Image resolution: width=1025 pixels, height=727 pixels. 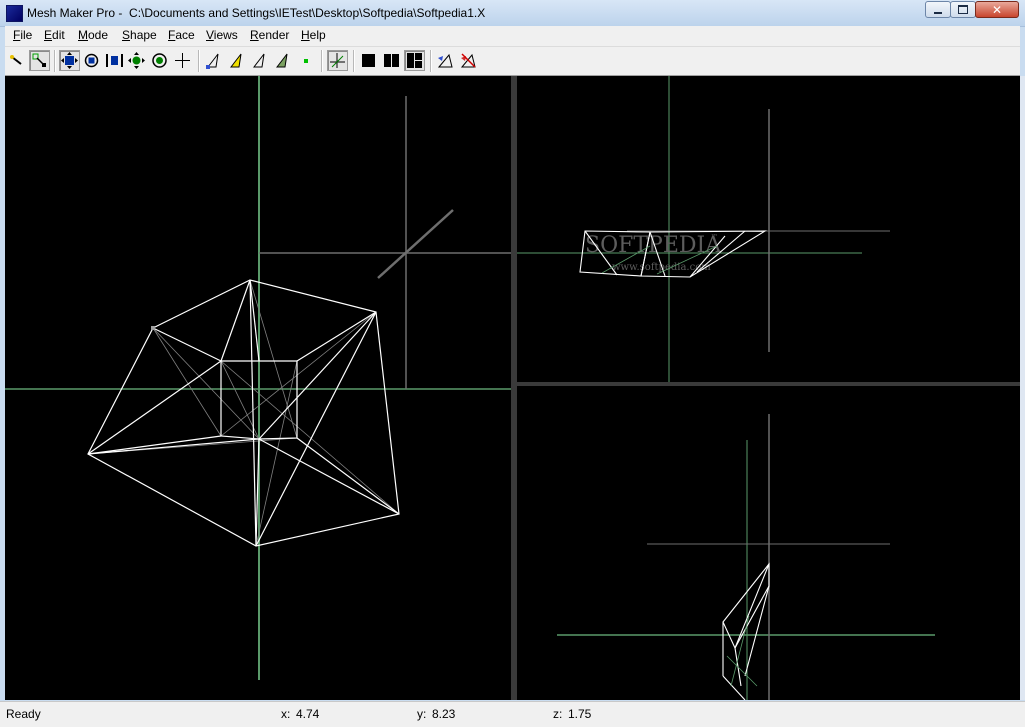 I want to click on mesh-wireframe, so click(x=243, y=413).